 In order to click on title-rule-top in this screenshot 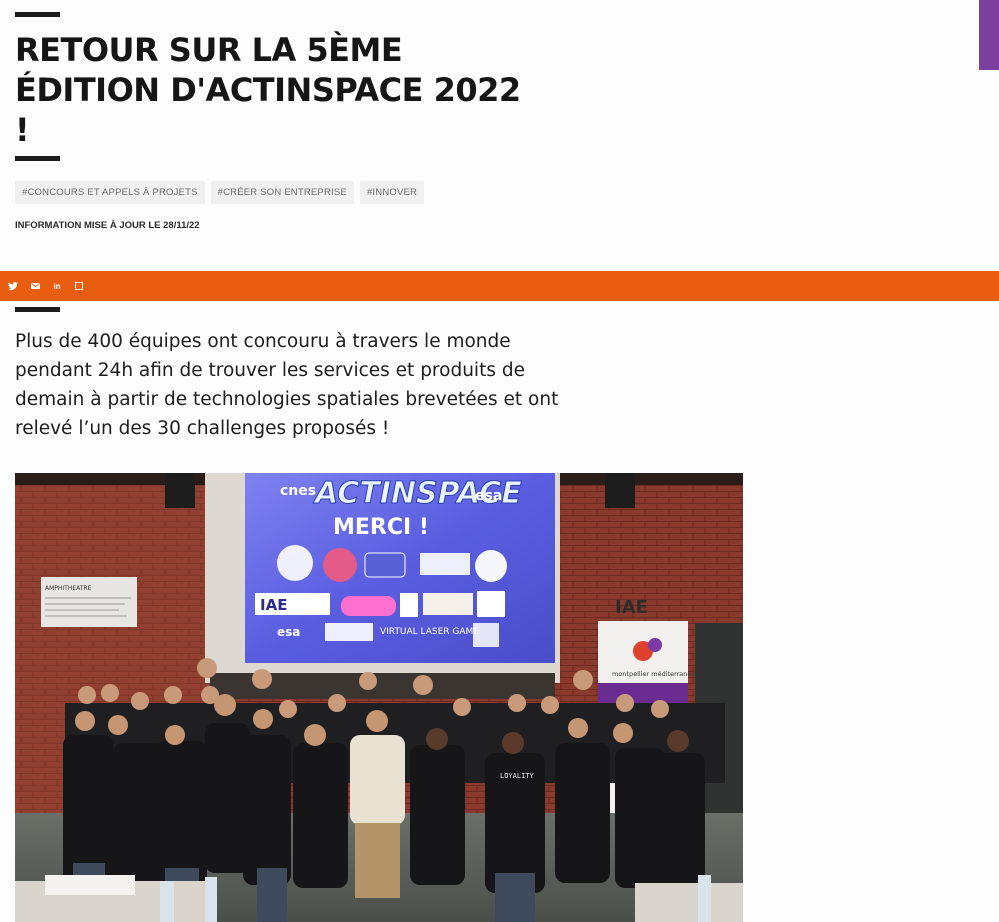, I will do `click(37, 14)`.